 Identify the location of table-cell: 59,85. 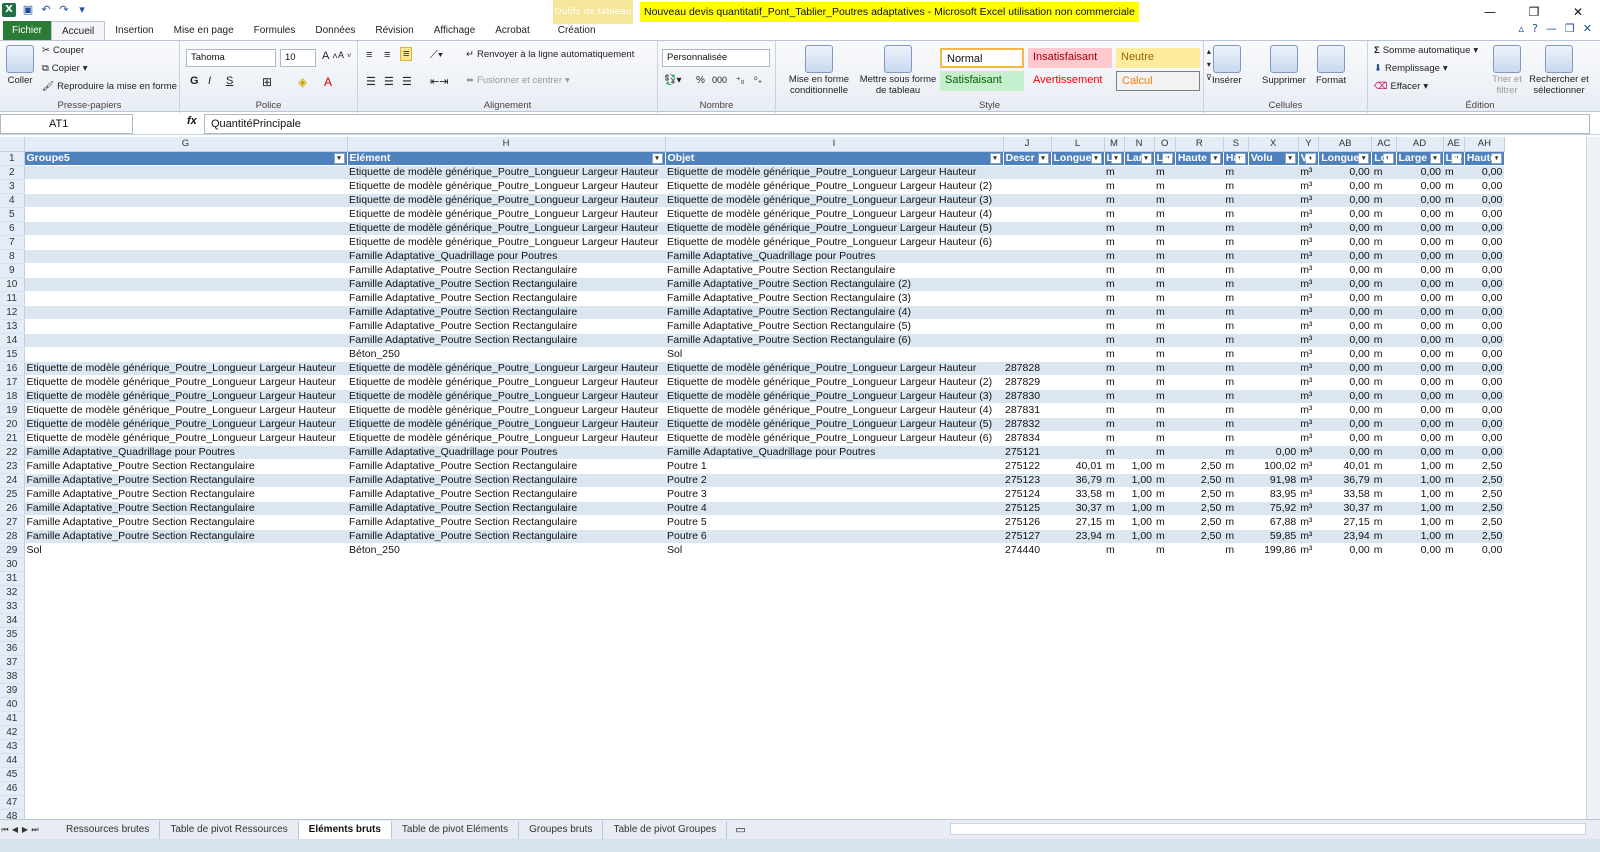
(1273, 536).